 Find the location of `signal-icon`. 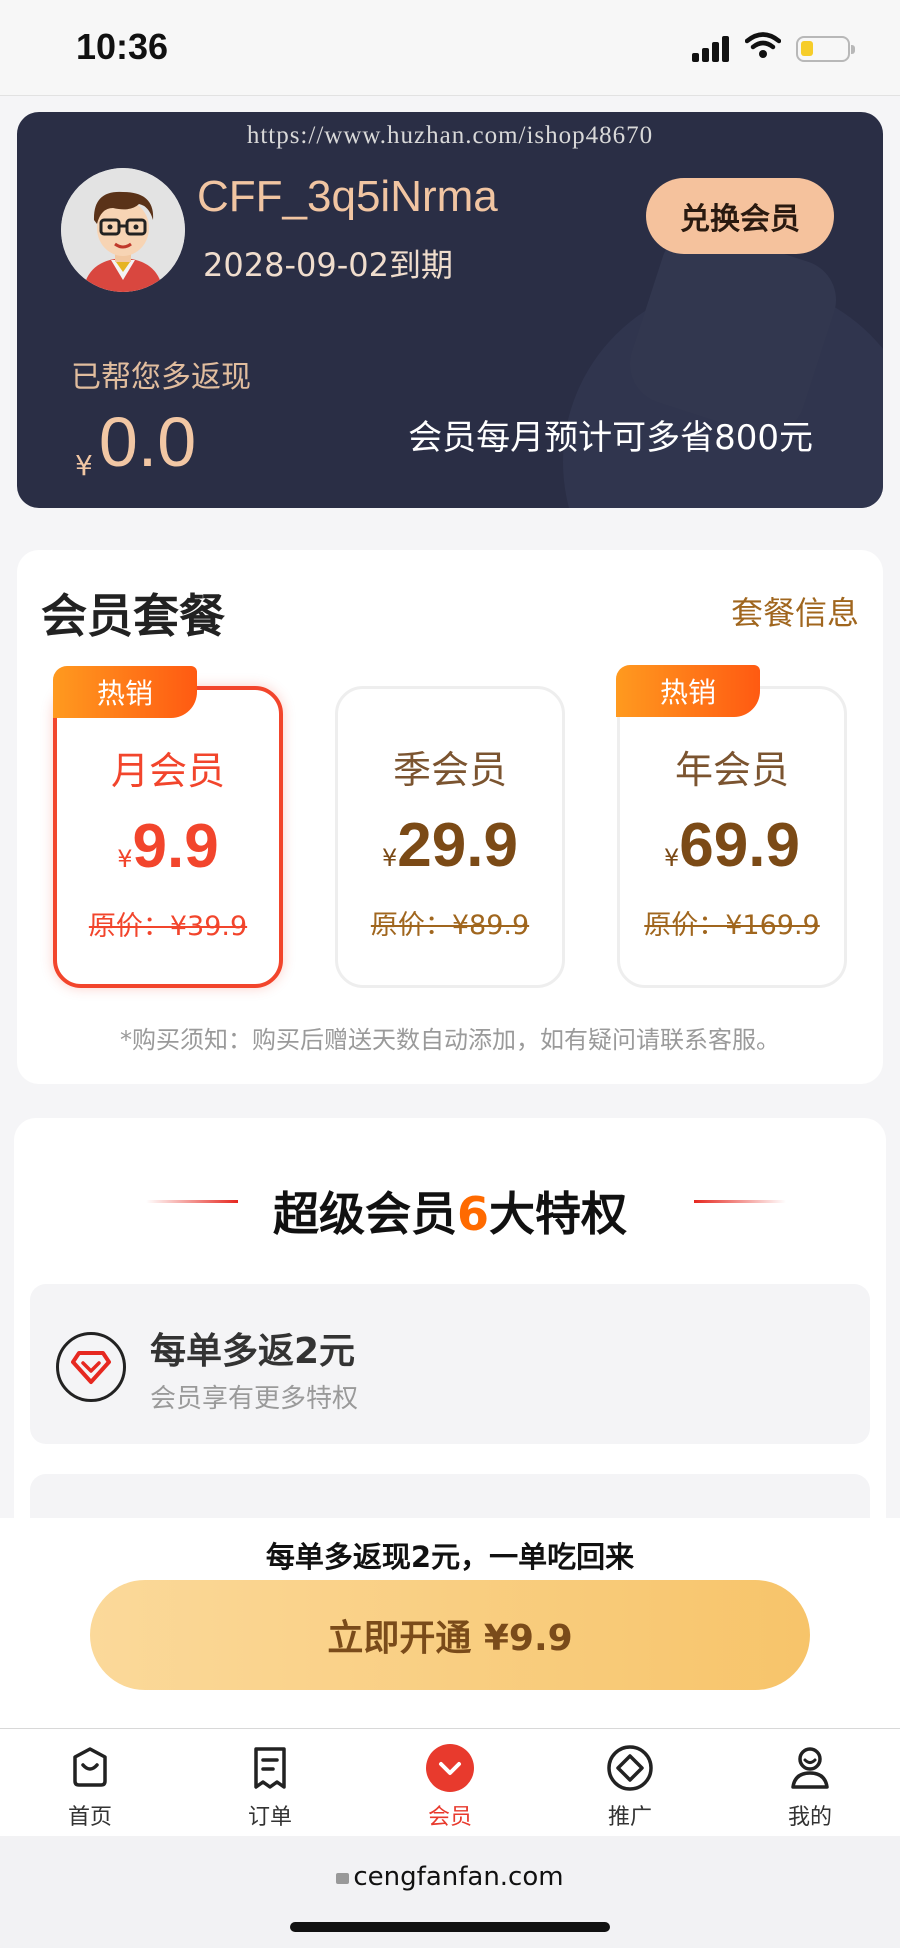

signal-icon is located at coordinates (712, 48).